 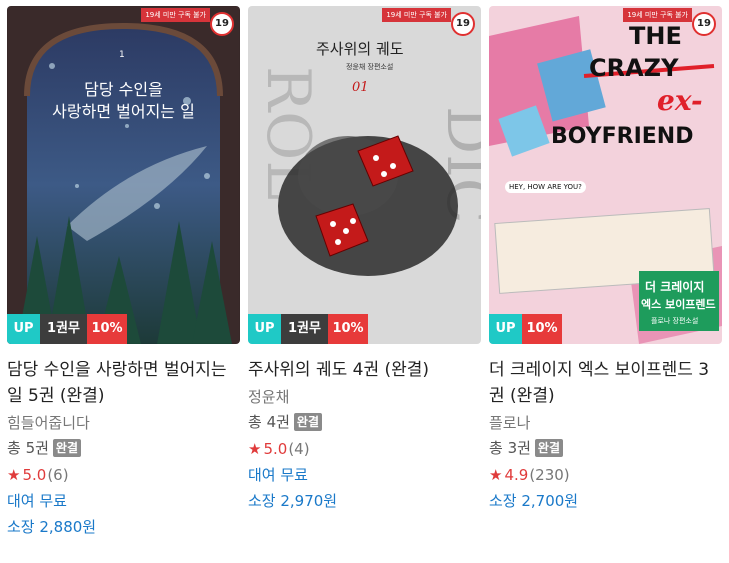 What do you see at coordinates (678, 304) in the screenshot?
I see `cover-kor-line2: 엑스 보이프렌드` at bounding box center [678, 304].